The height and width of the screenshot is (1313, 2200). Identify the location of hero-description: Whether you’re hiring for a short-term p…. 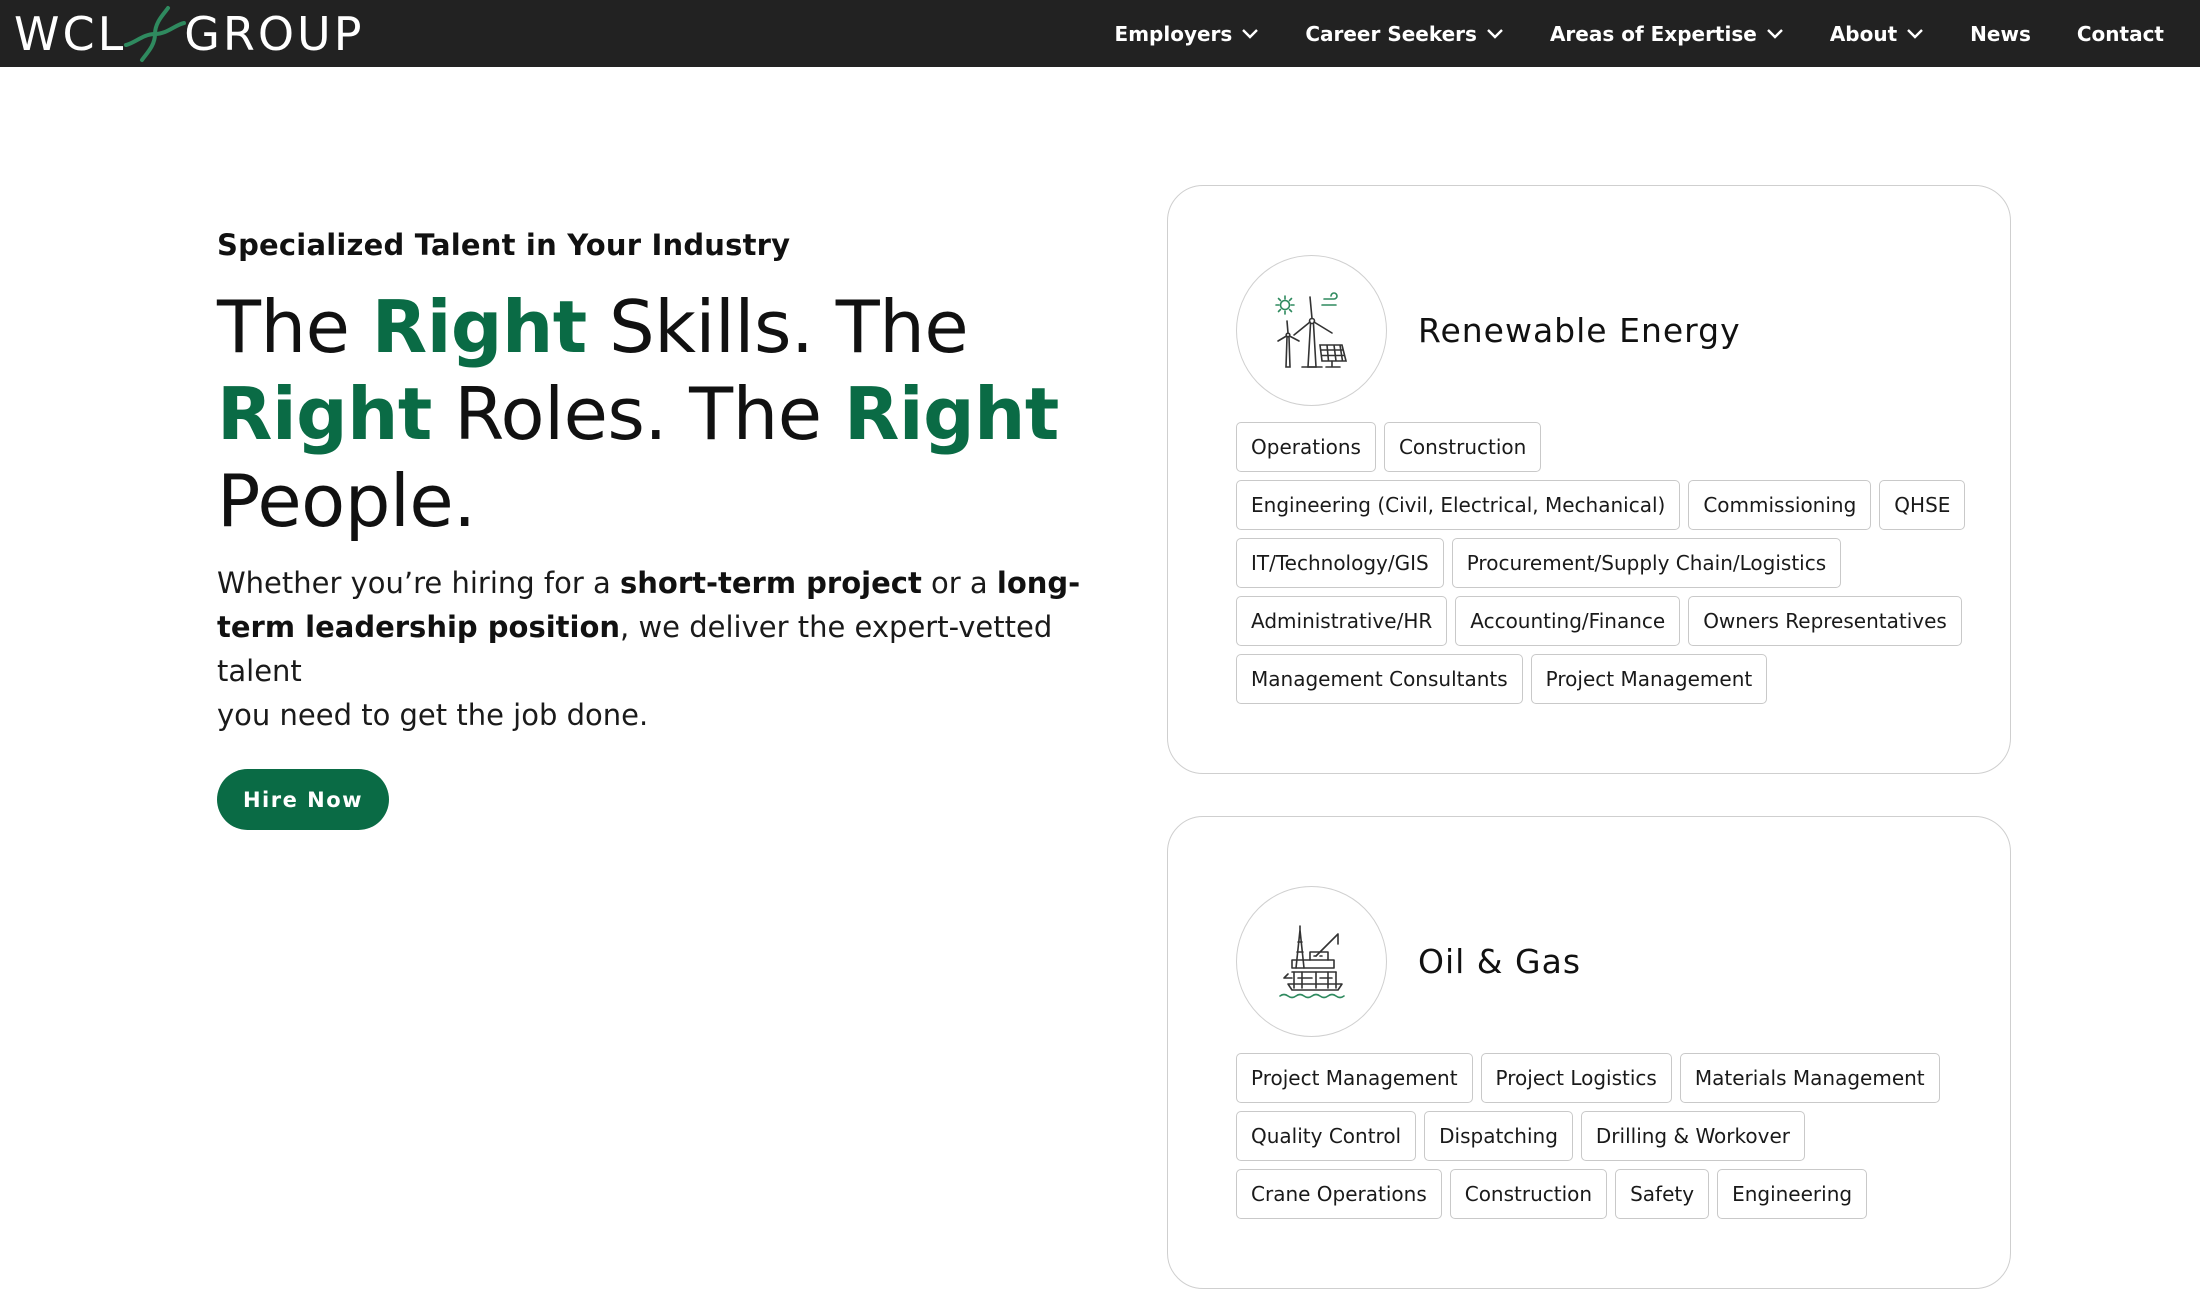
(657, 649).